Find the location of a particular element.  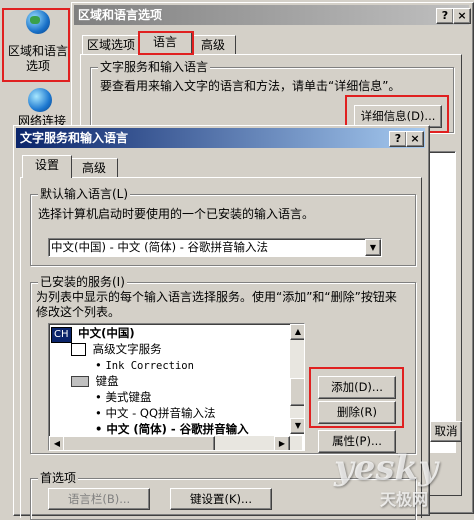

keyboard-icon is located at coordinates (80, 381).